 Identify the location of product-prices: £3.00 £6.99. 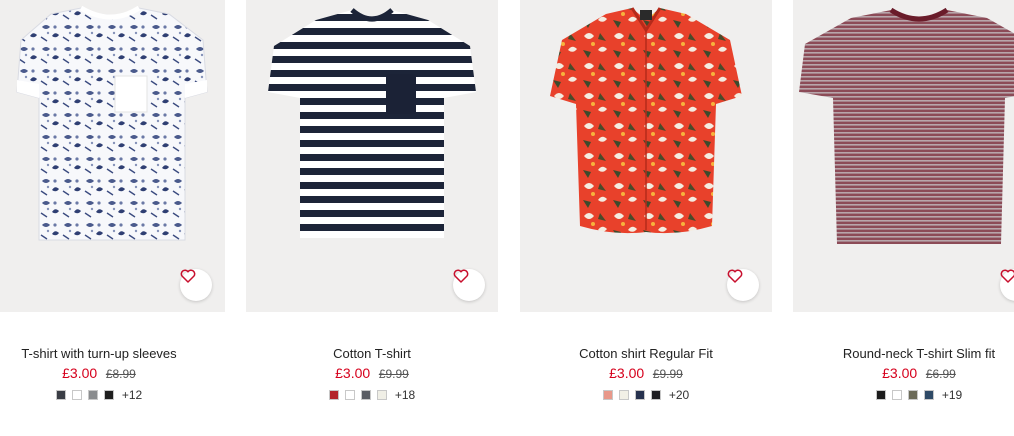
(903, 373).